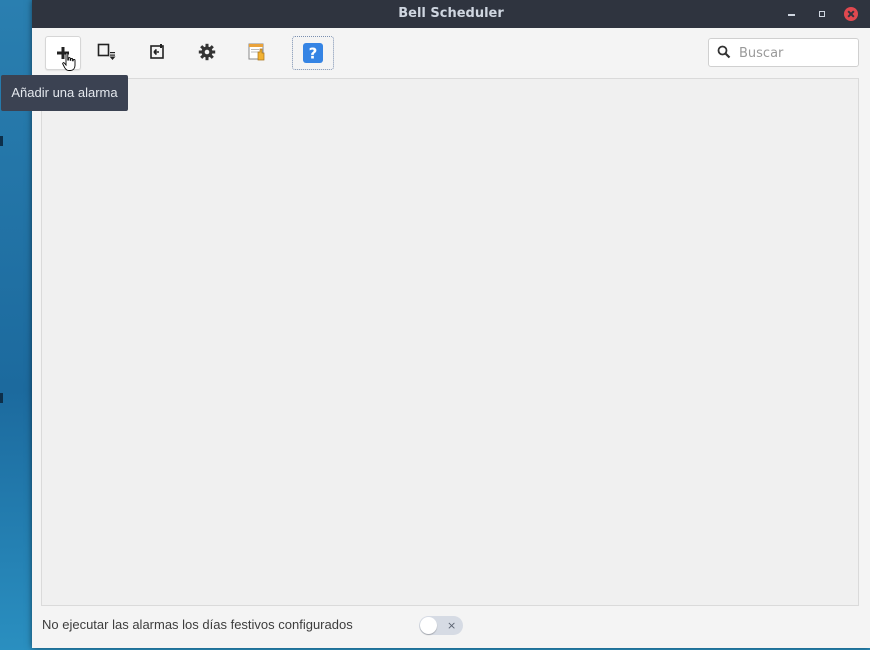  Describe the element at coordinates (428, 625) in the screenshot. I see `toggle-knob` at that location.